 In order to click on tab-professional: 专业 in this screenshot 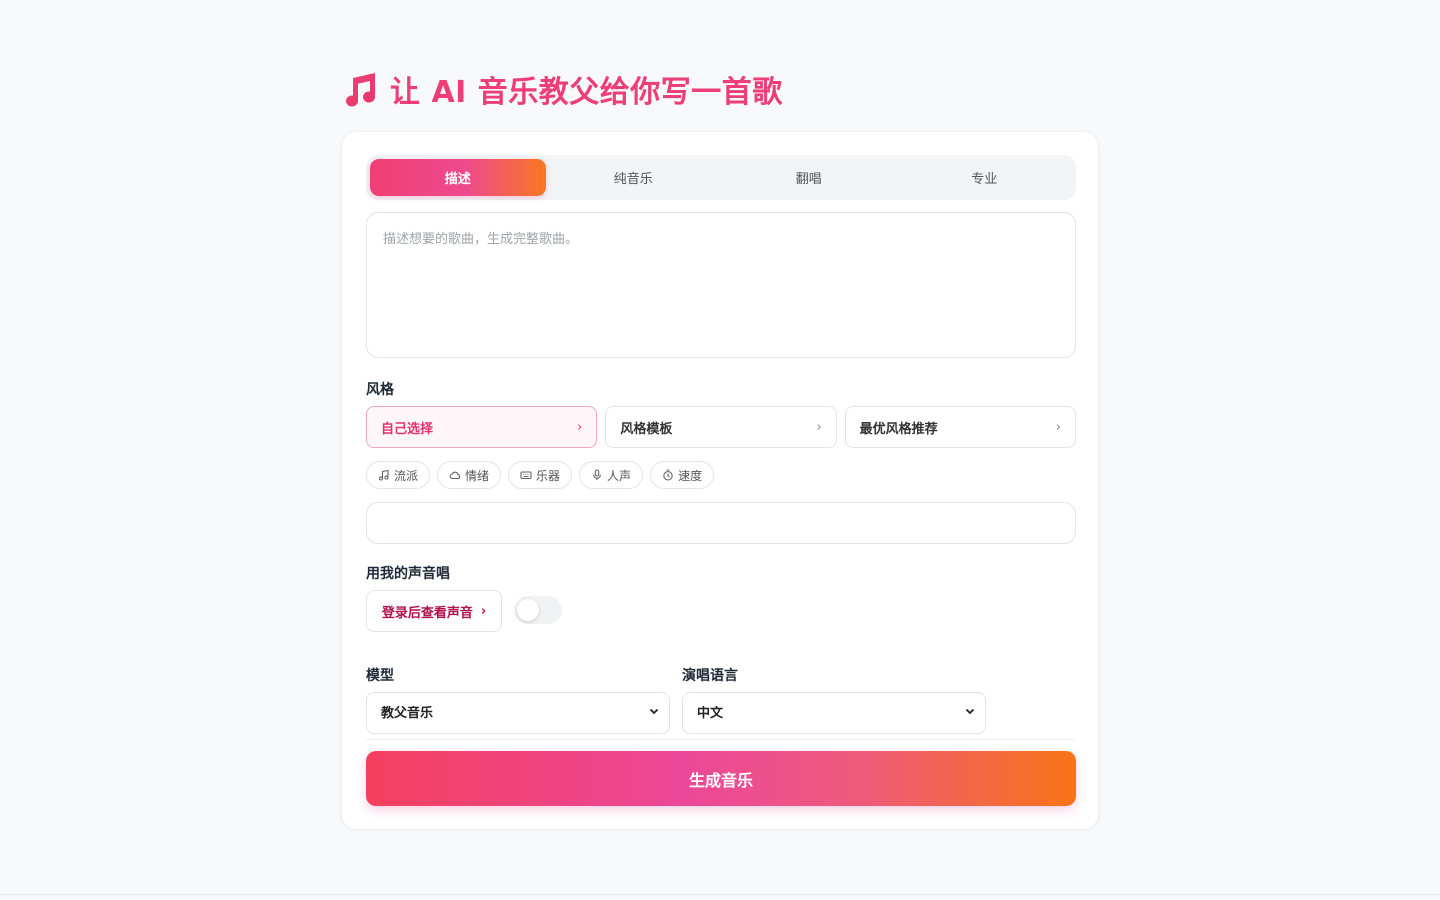, I will do `click(985, 177)`.